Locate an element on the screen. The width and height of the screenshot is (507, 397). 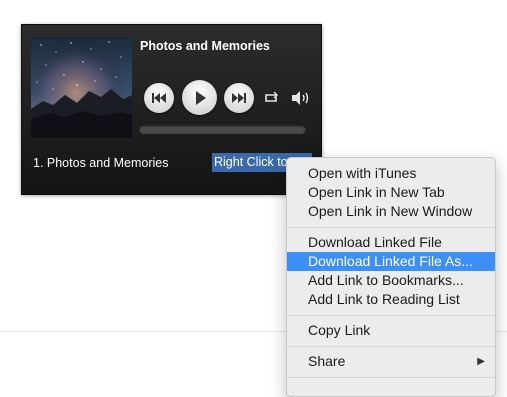
album-artwork is located at coordinates (81, 87).